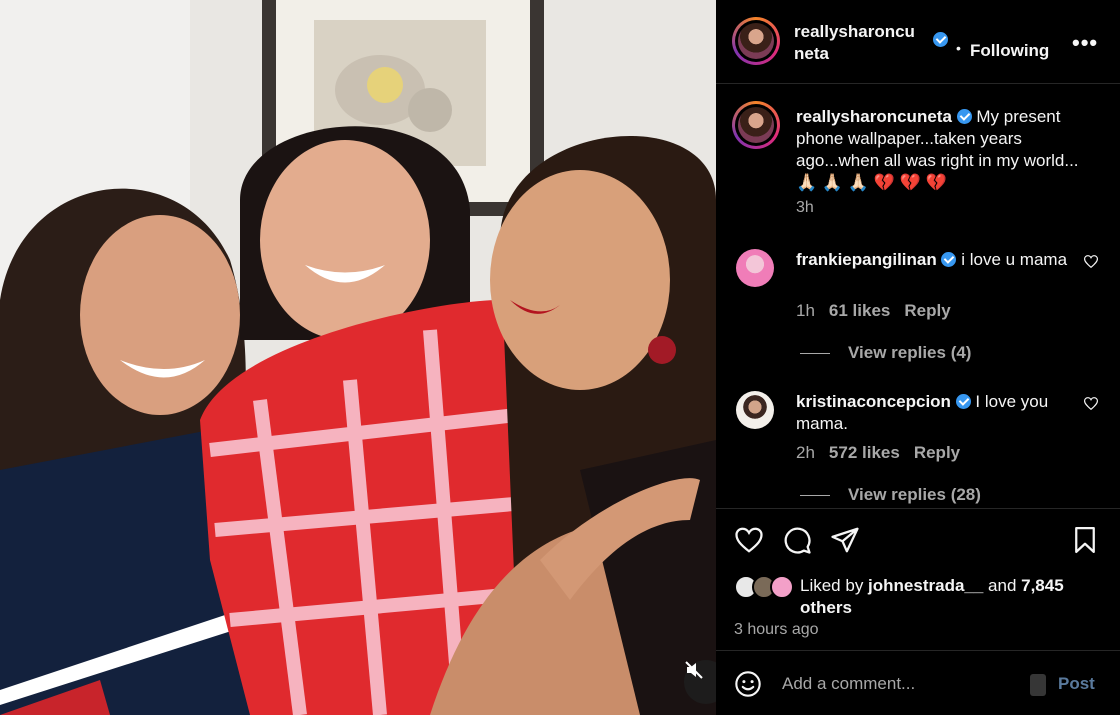 This screenshot has height=715, width=1120. I want to click on view-replies-button: View replies (4), so click(885, 353).